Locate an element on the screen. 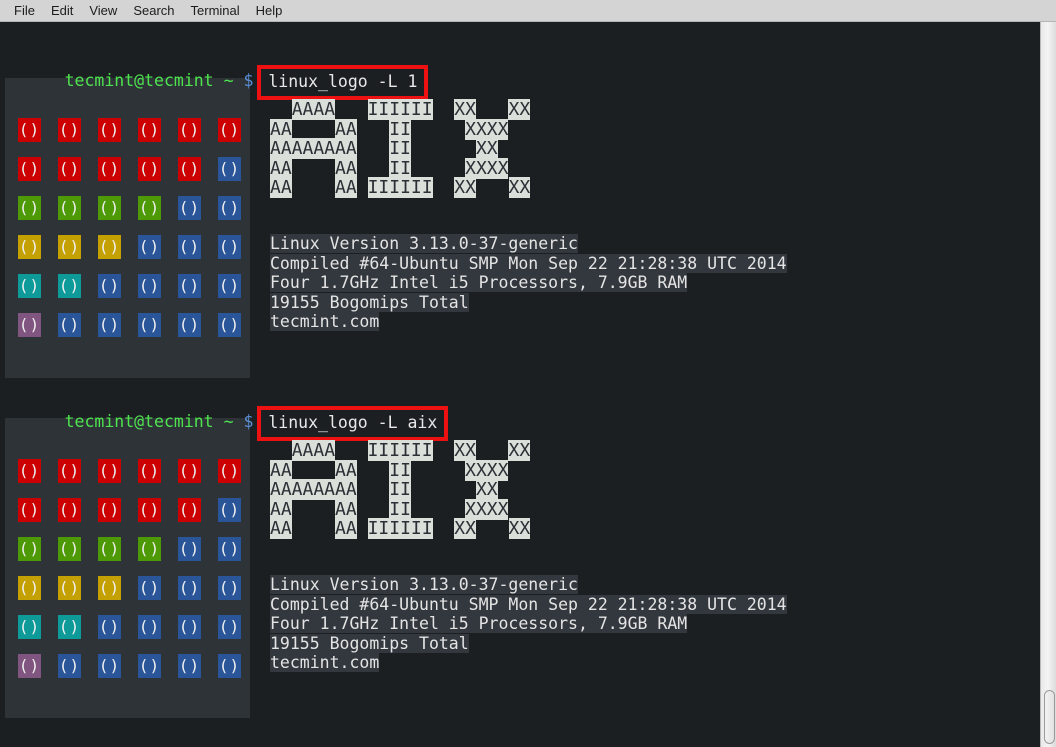  prompt-line-second: tecmint@tecmint ~ $ linux_logo -L aix is located at coordinates (227, 412).